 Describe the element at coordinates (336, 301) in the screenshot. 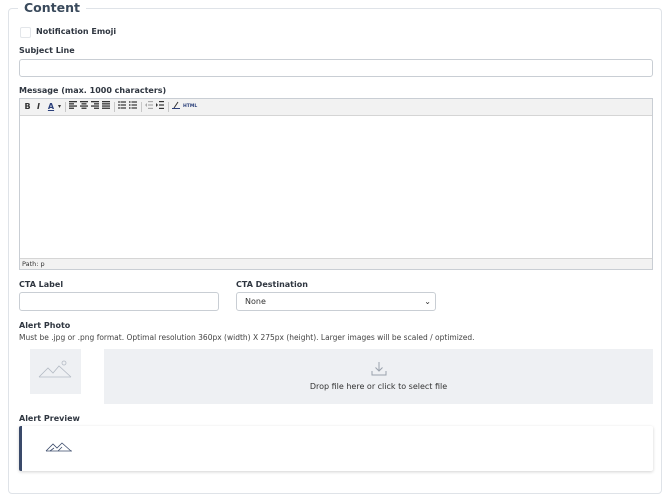

I see `cta-destination-select: None ⌄` at that location.